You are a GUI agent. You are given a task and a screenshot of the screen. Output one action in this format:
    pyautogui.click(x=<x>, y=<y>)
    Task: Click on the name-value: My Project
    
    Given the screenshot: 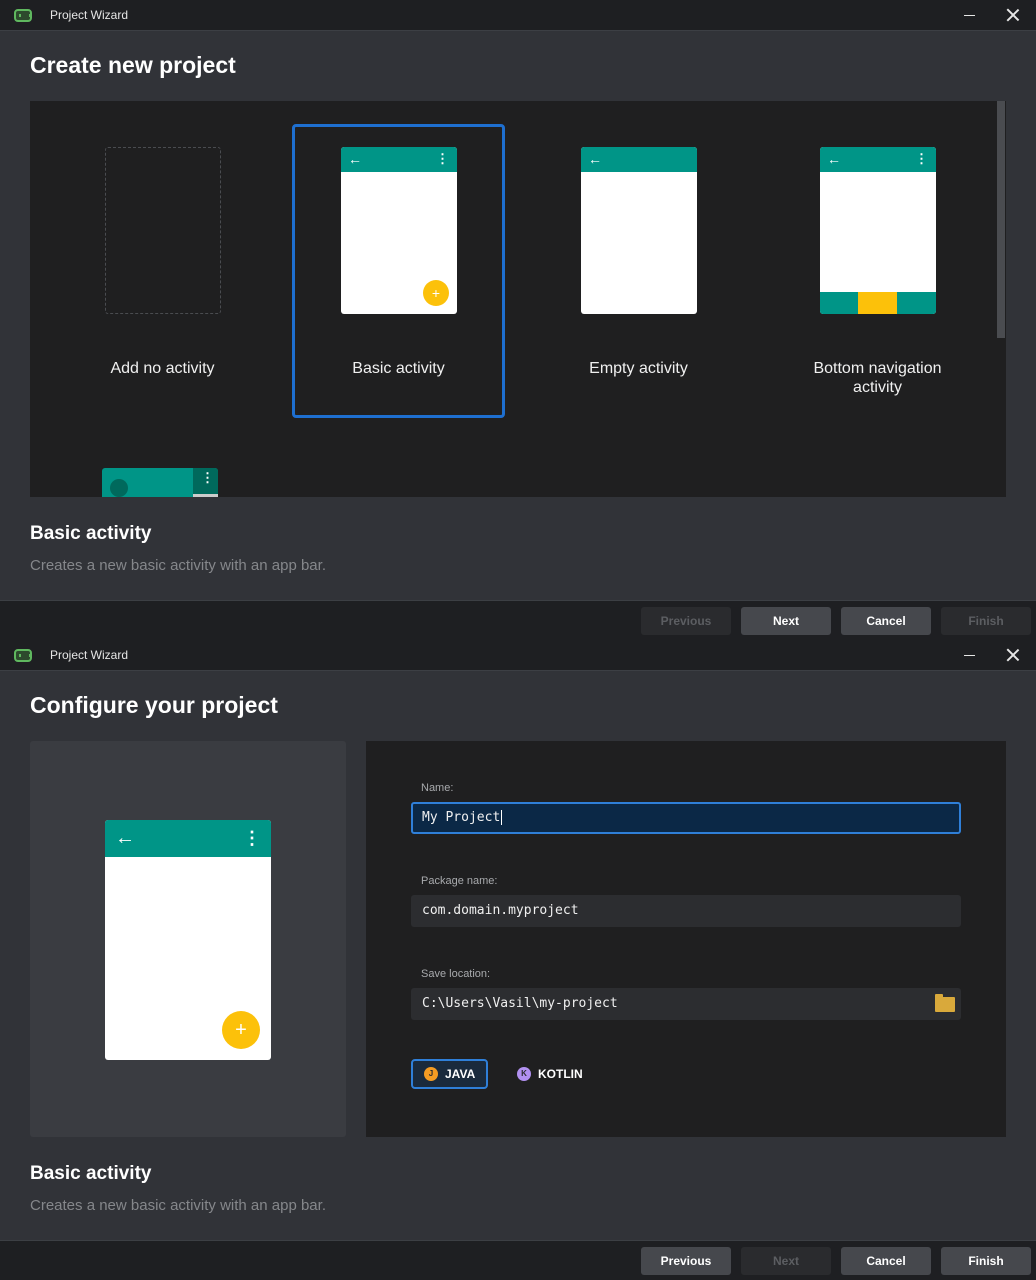 What is the action you would take?
    pyautogui.click(x=461, y=817)
    